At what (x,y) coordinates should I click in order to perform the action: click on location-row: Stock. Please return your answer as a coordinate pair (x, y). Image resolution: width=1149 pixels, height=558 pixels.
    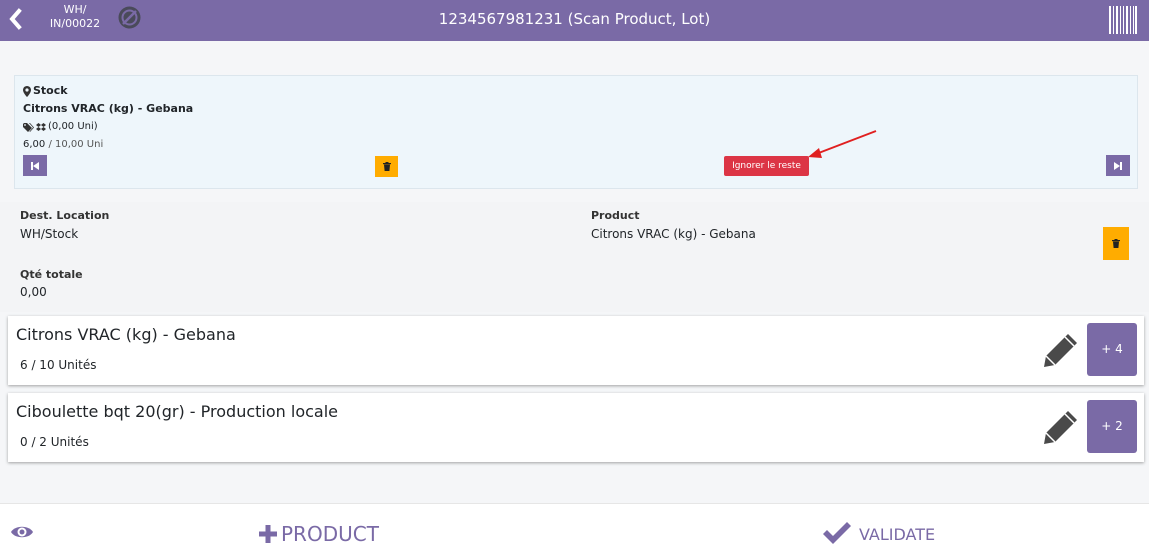
    Looking at the image, I should click on (45, 91).